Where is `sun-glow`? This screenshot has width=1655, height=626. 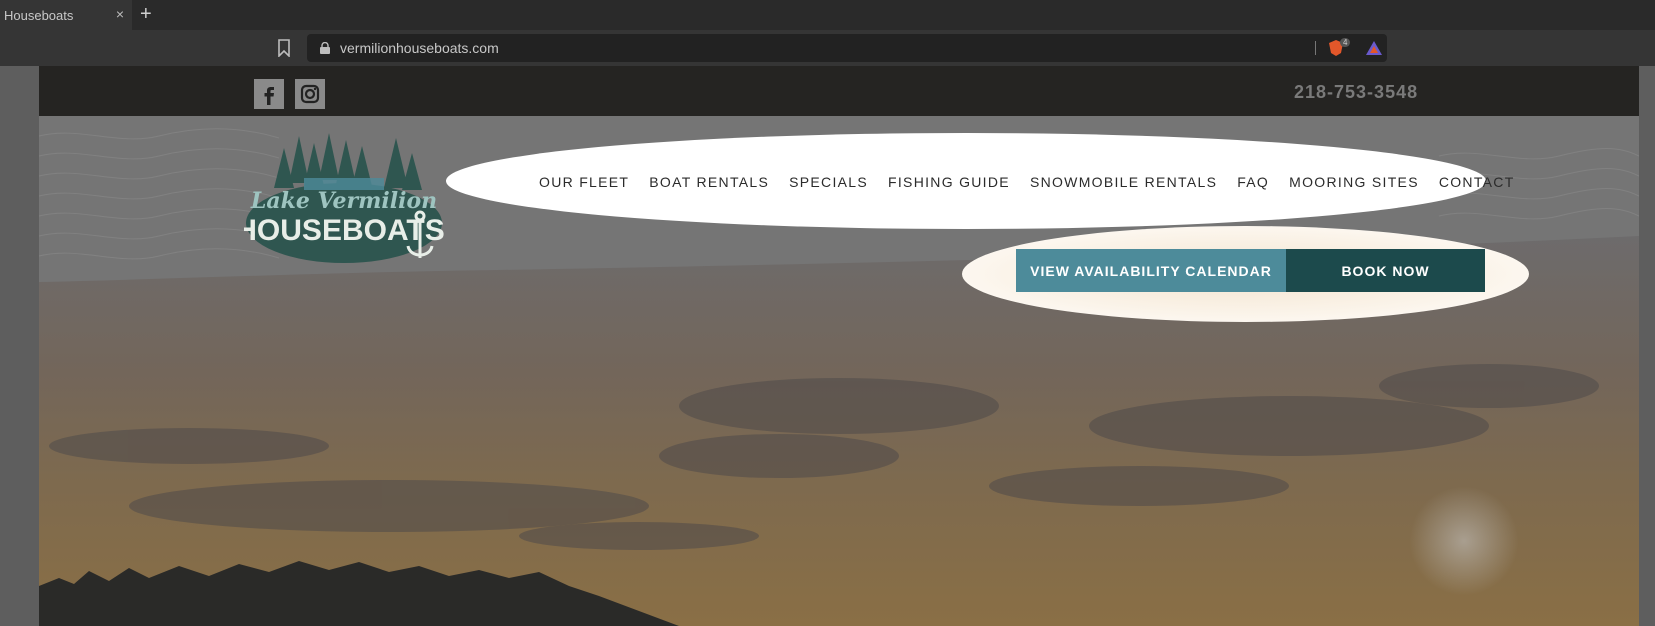 sun-glow is located at coordinates (1464, 541).